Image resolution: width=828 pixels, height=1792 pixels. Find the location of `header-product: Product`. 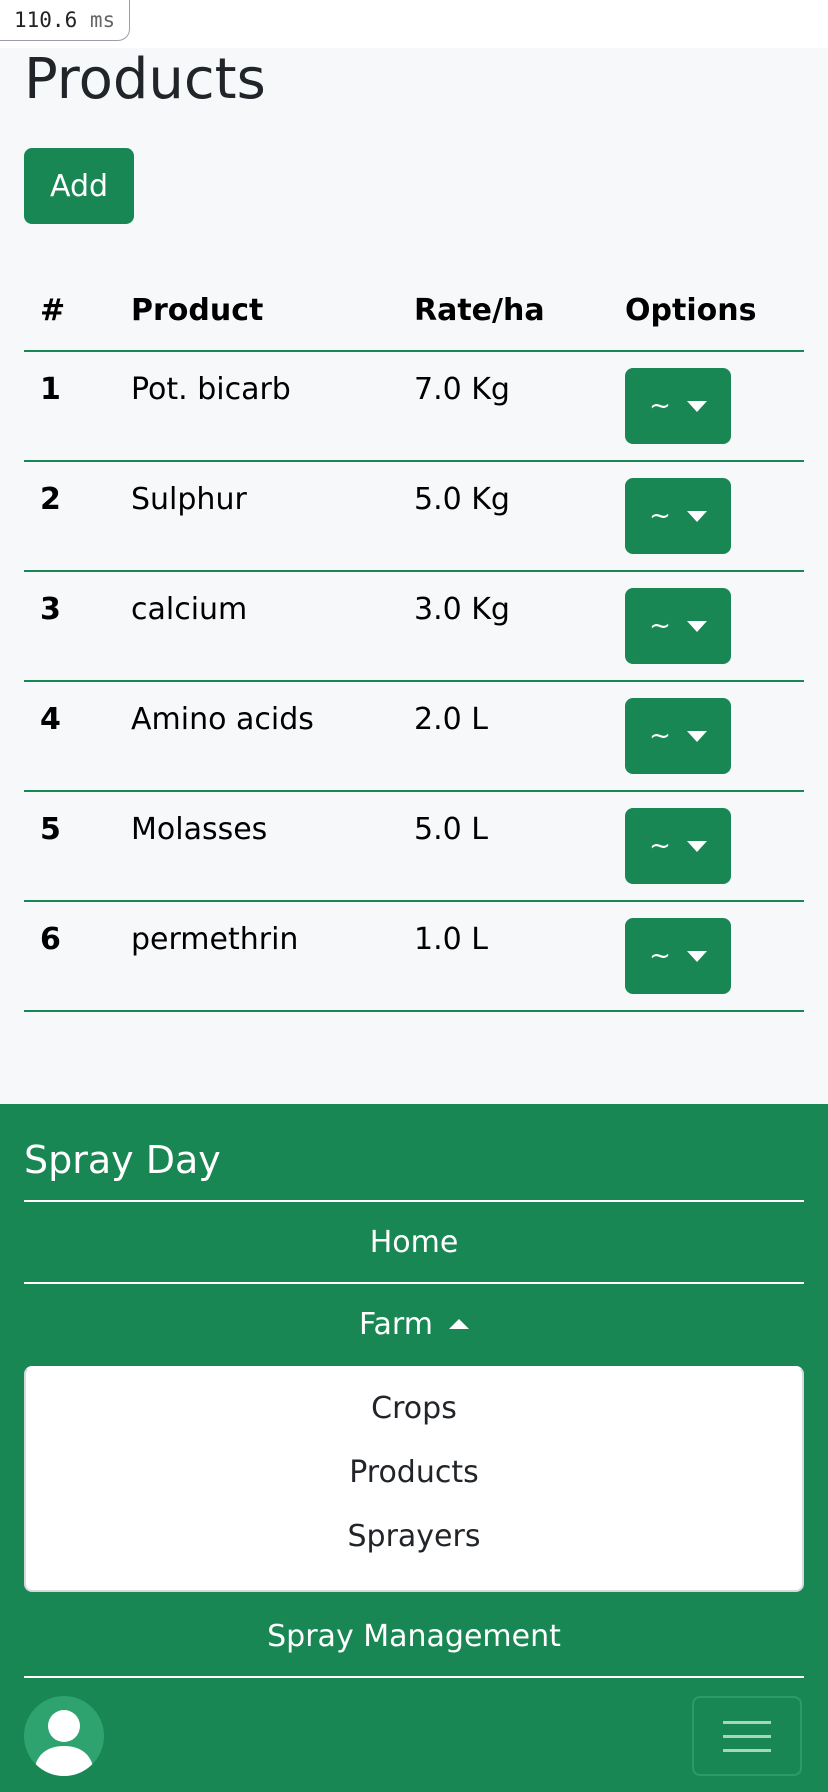

header-product: Product is located at coordinates (272, 311).